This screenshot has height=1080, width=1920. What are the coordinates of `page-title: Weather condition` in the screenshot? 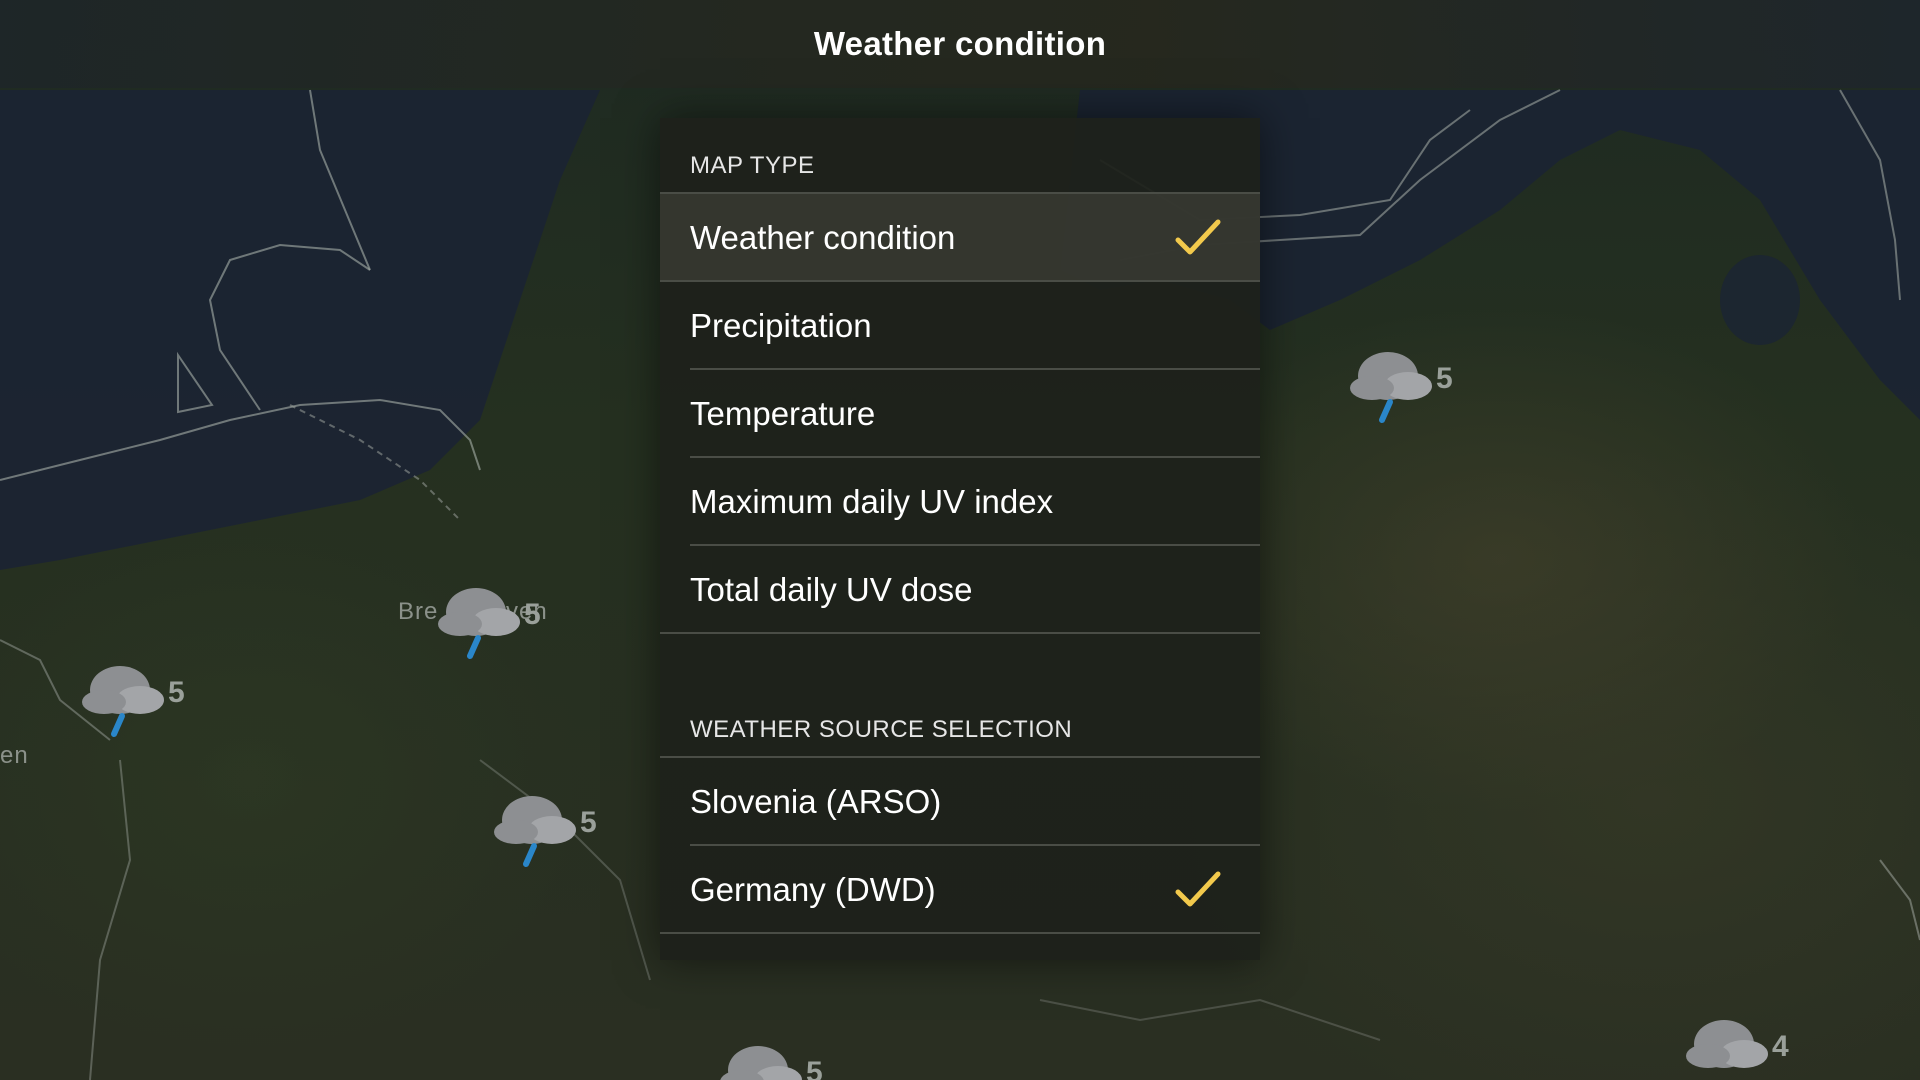 It's located at (960, 43).